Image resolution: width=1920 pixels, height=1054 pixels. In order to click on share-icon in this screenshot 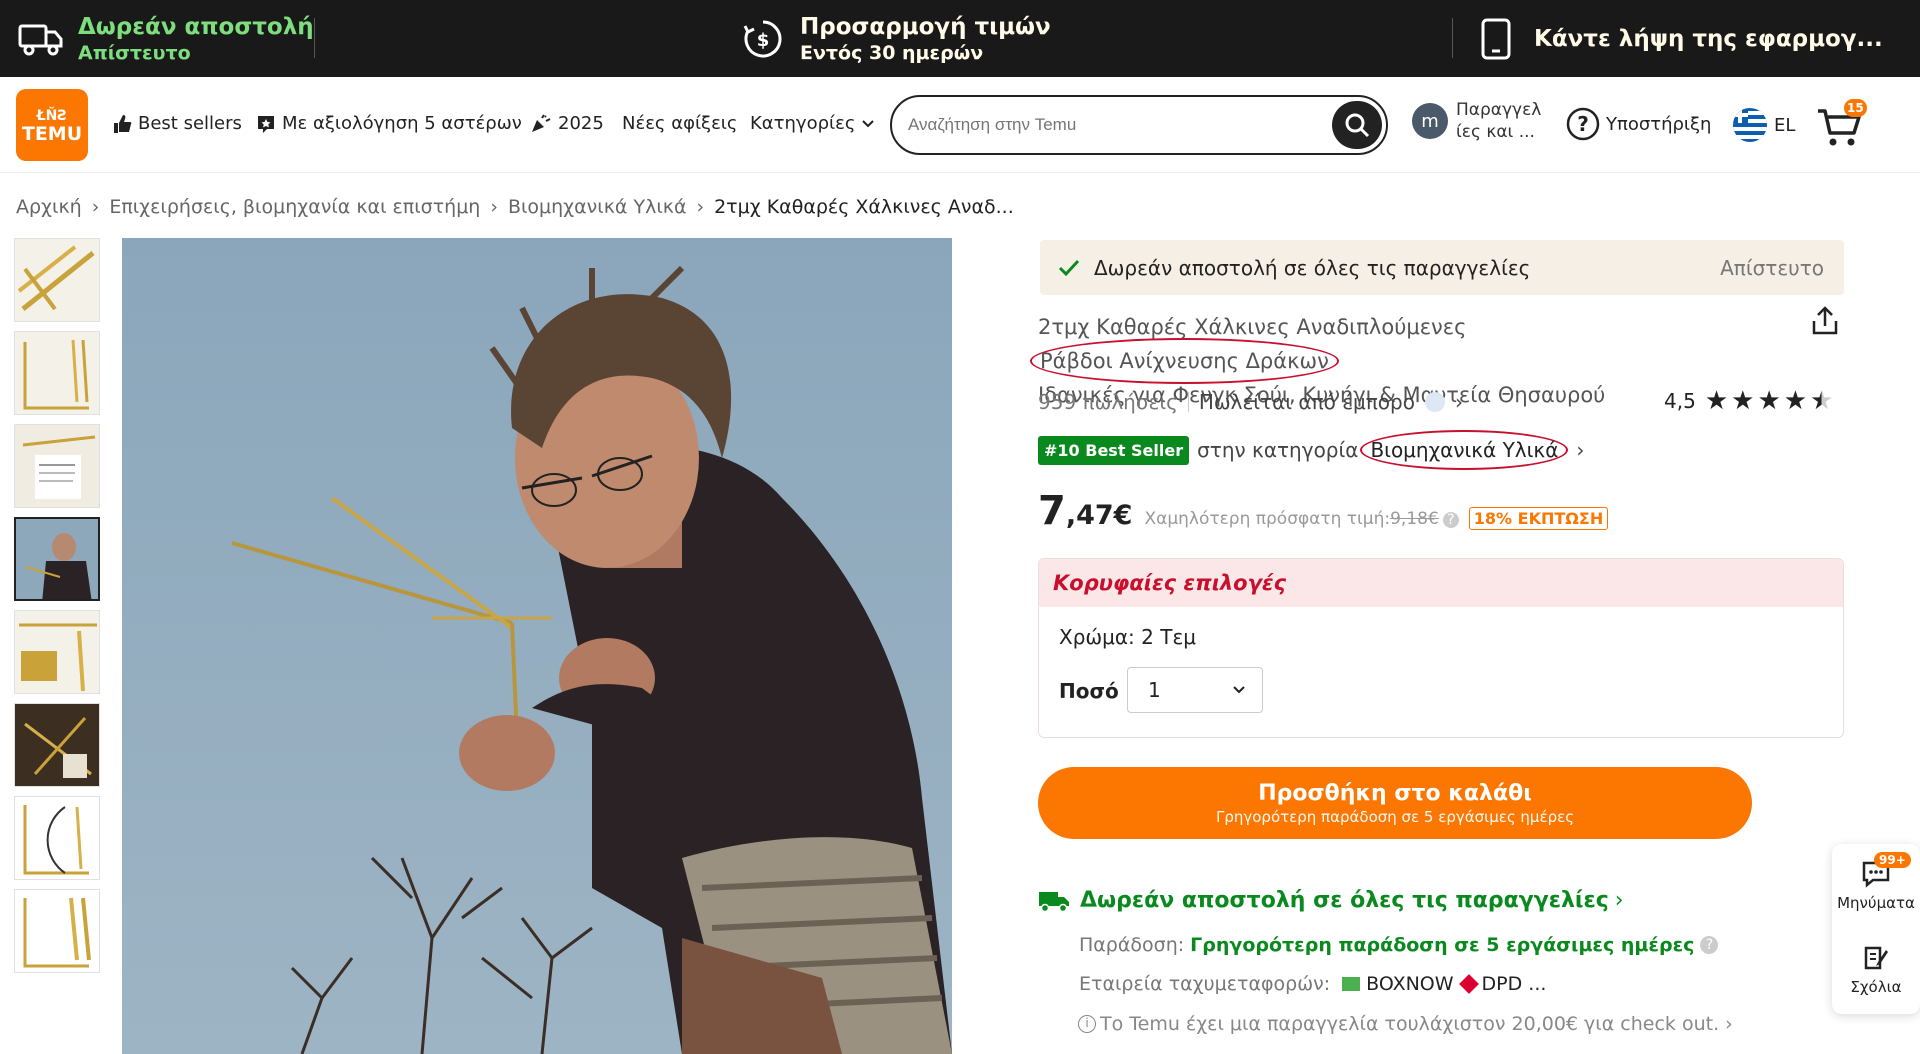, I will do `click(1825, 321)`.